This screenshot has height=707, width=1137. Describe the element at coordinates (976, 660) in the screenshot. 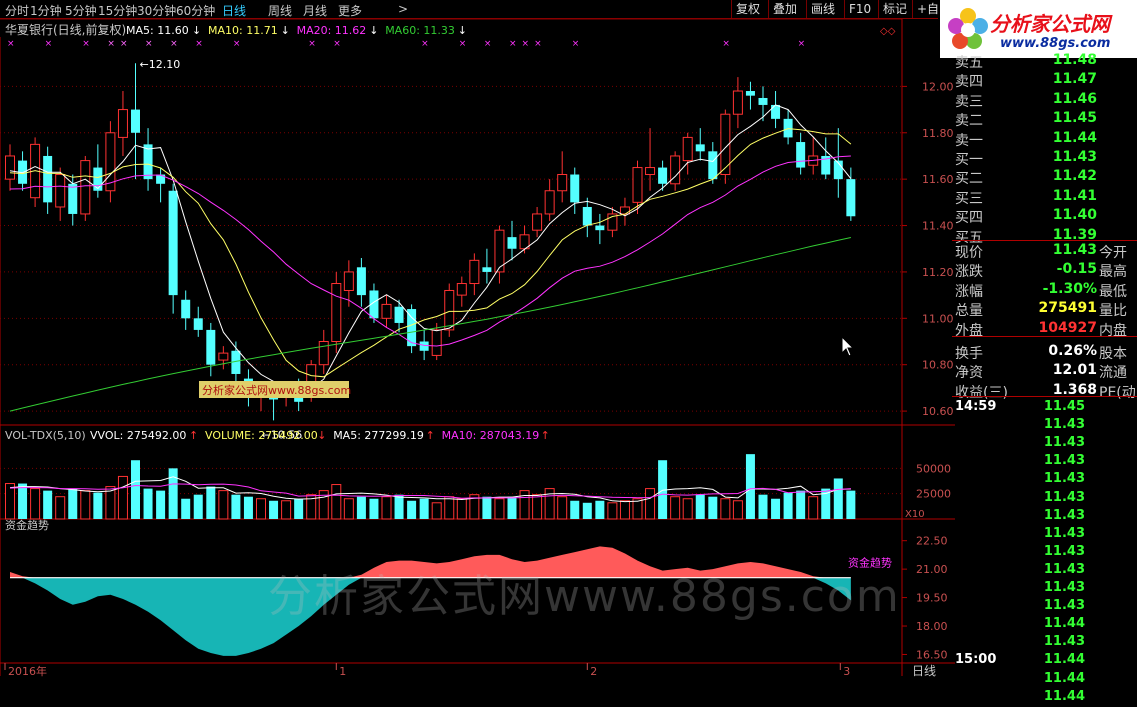

I see `tick-time: 15:00` at that location.